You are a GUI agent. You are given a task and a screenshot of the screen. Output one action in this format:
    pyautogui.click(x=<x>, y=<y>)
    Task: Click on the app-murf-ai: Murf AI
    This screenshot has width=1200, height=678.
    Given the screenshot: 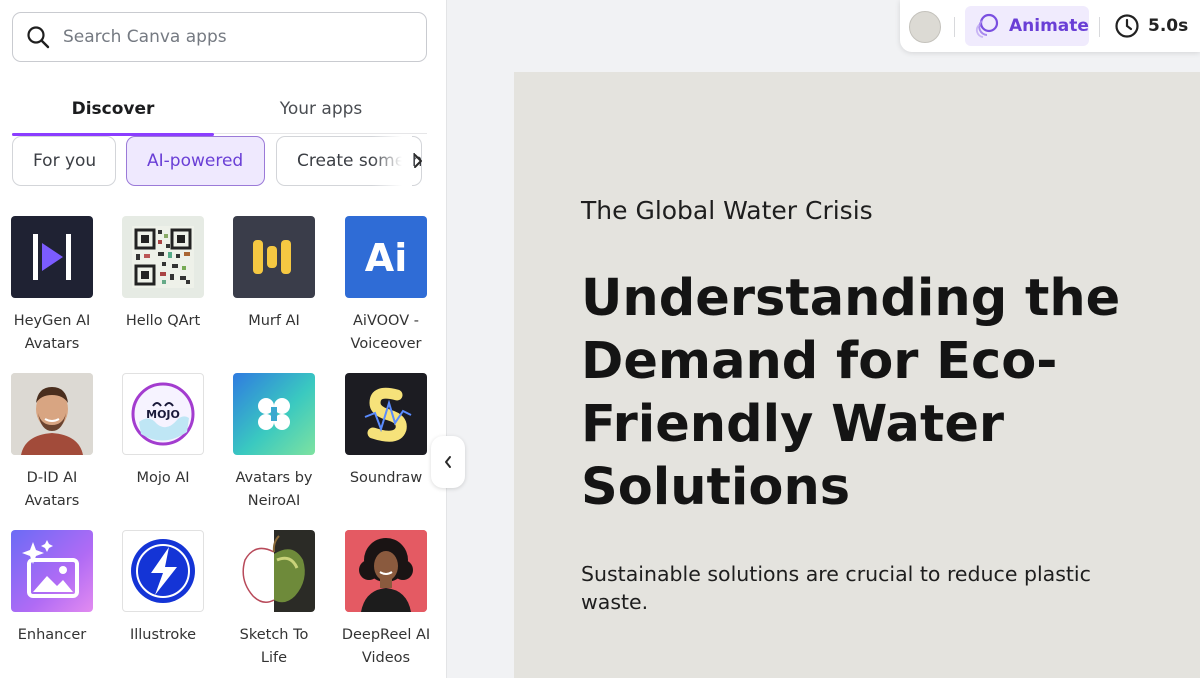 What is the action you would take?
    pyautogui.click(x=274, y=274)
    